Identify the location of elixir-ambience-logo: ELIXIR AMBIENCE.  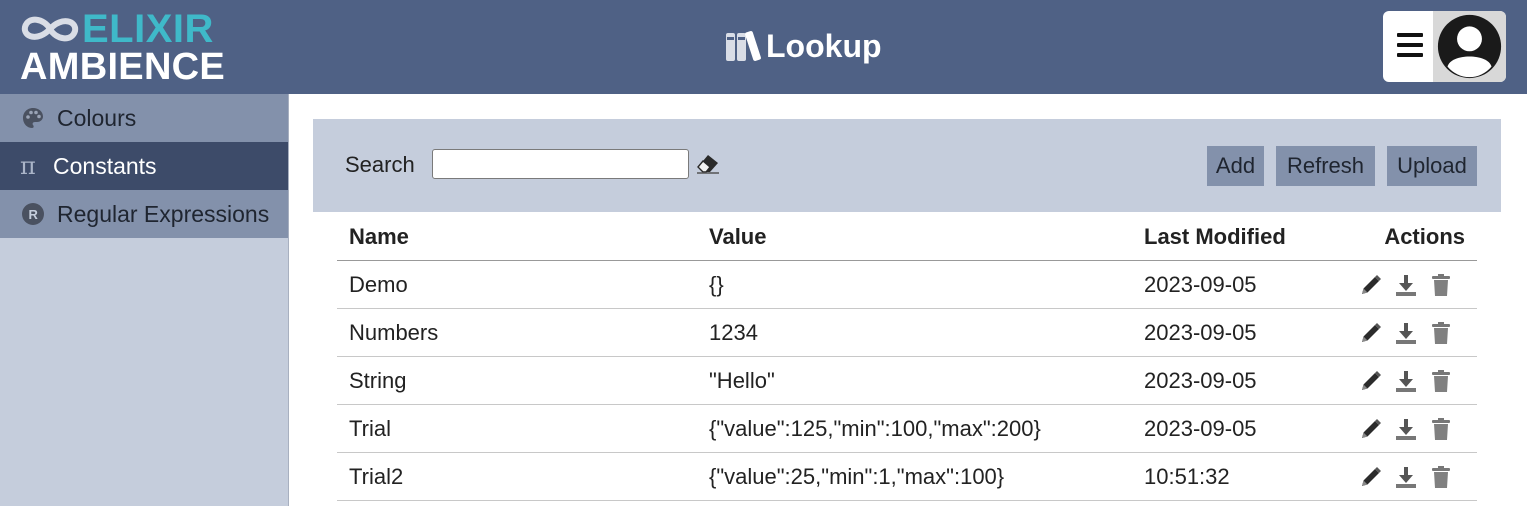
(125, 47).